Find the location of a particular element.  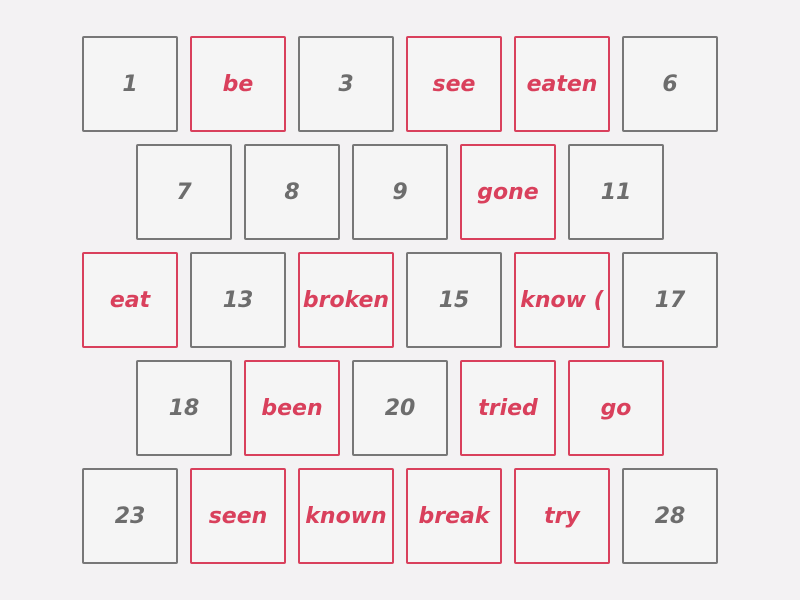

open-tile: see is located at coordinates (454, 84).